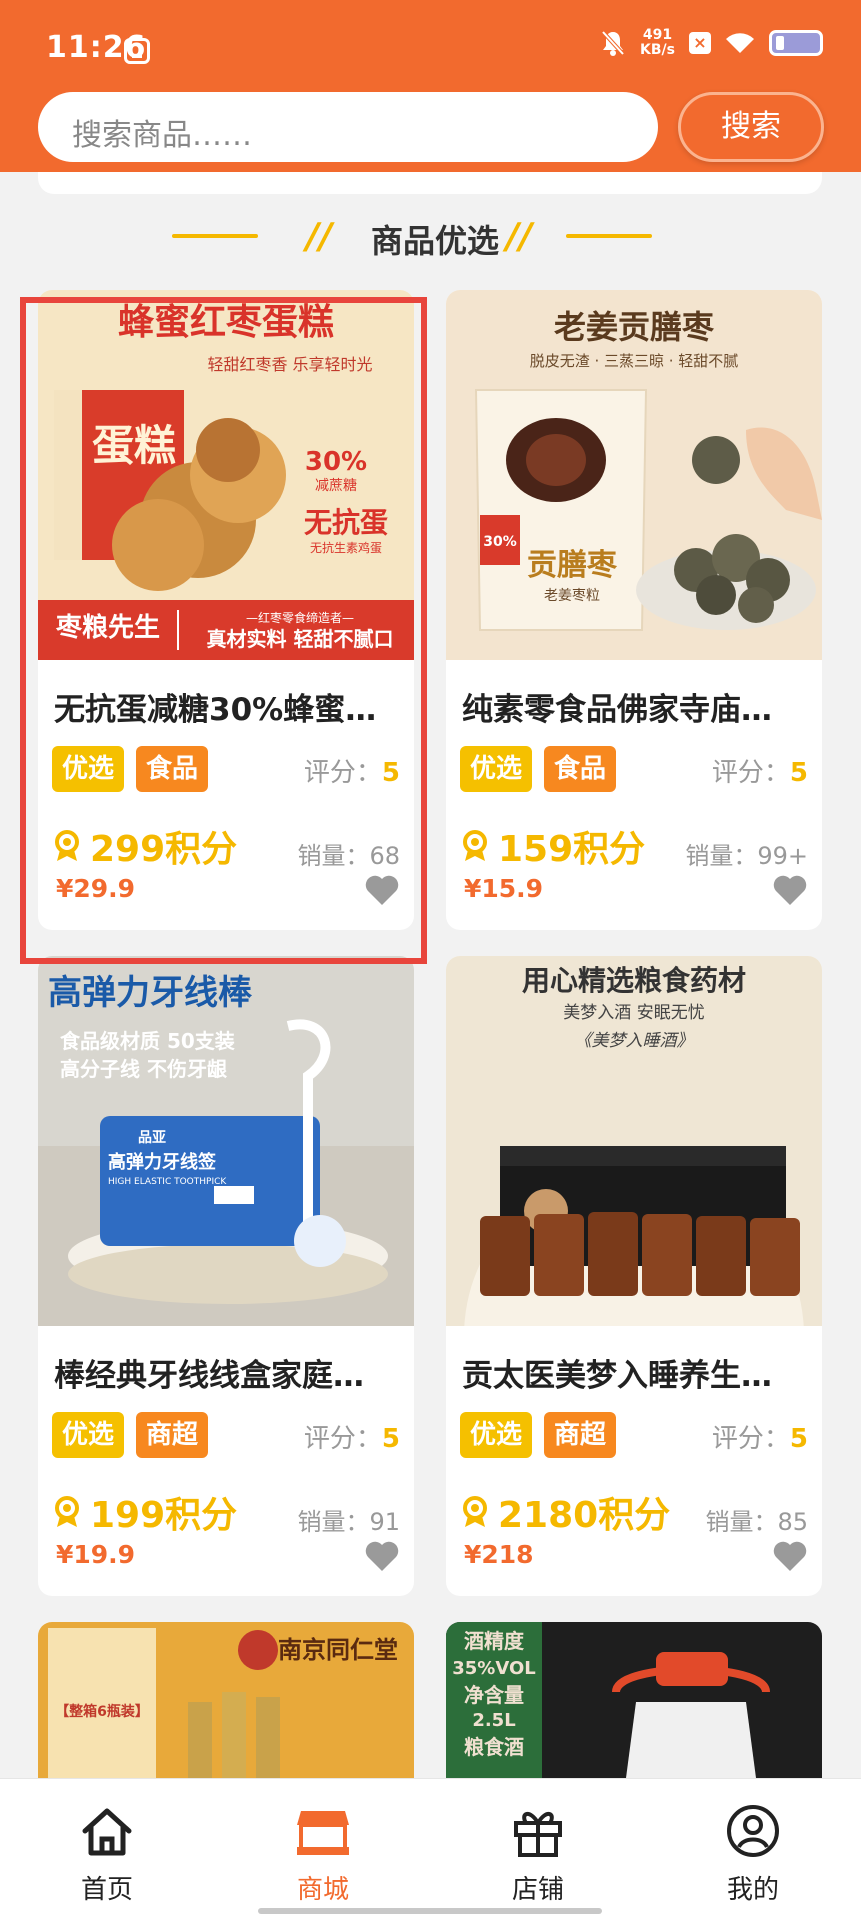 Image resolution: width=861 pixels, height=1920 pixels. I want to click on product-image: 酒精度 35%VOL 净含量 2.5L 粮食酒, so click(634, 1700).